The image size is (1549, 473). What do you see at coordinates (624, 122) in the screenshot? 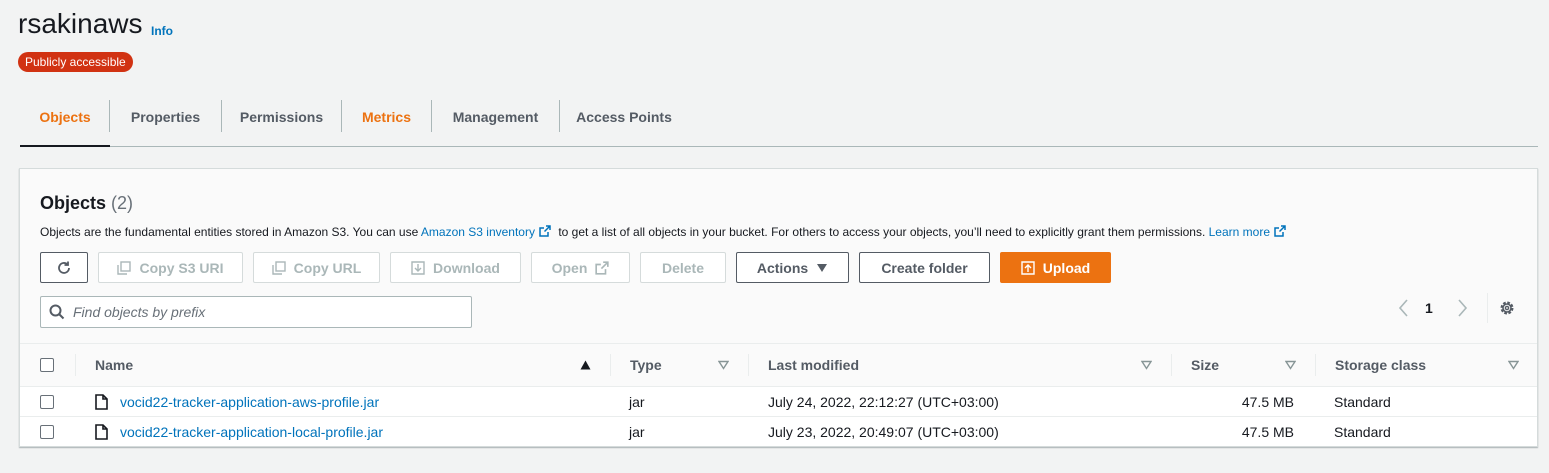
I see `tab-access-points: Access Points` at bounding box center [624, 122].